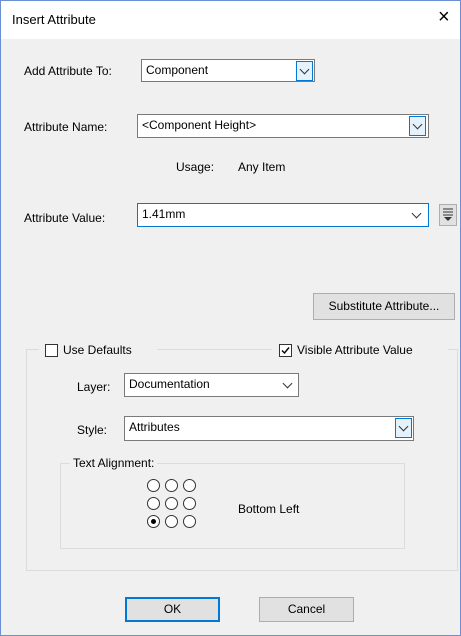 Image resolution: width=461 pixels, height=636 pixels. I want to click on alignment-radio-middle-center, so click(171, 503).